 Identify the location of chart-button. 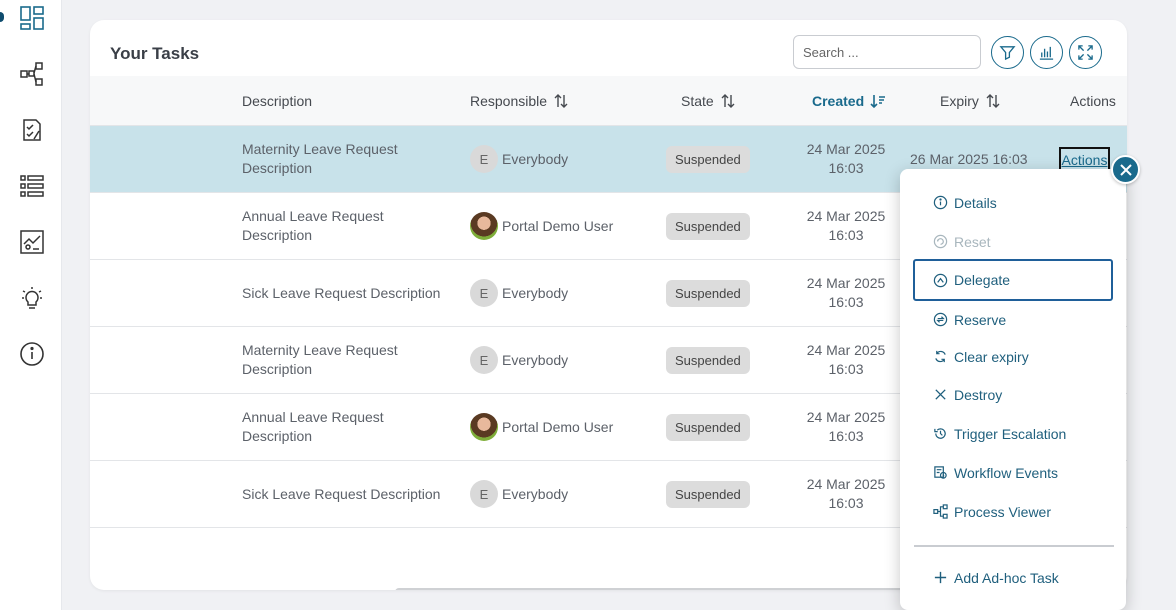
(1046, 52).